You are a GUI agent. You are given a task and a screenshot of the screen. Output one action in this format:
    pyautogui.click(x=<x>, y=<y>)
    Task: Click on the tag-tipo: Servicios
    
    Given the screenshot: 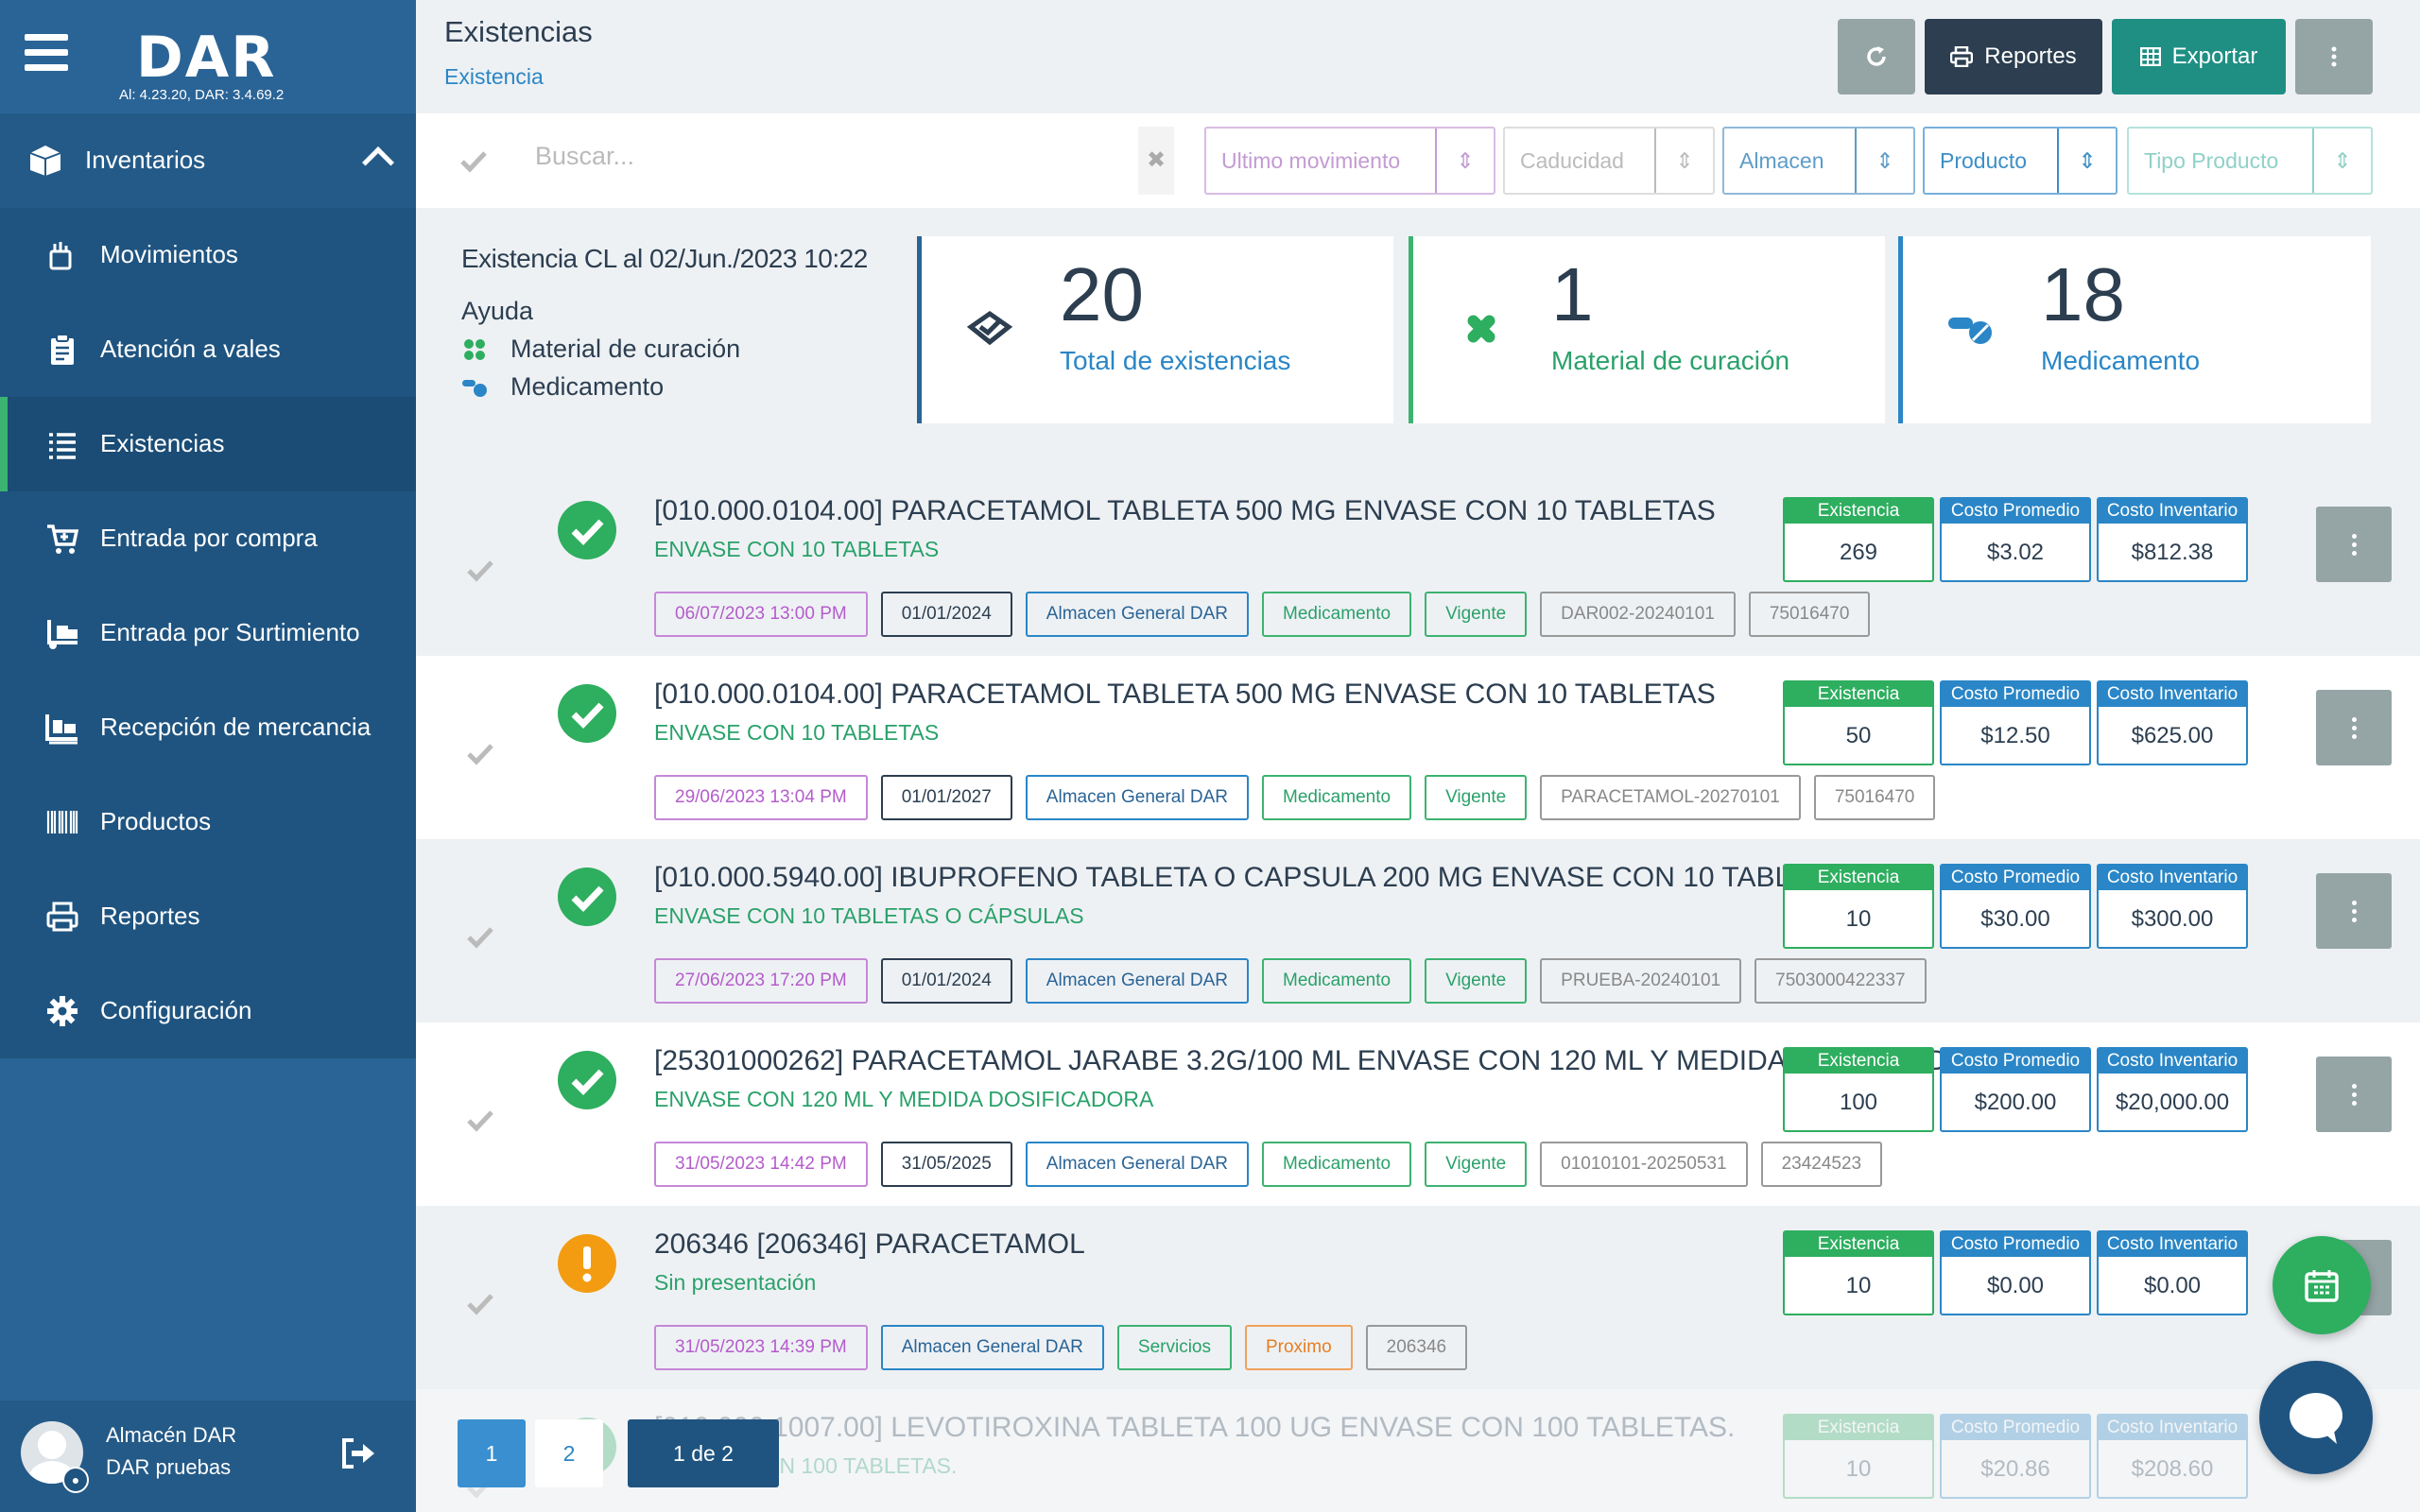 What is the action you would take?
    pyautogui.click(x=1174, y=1347)
    